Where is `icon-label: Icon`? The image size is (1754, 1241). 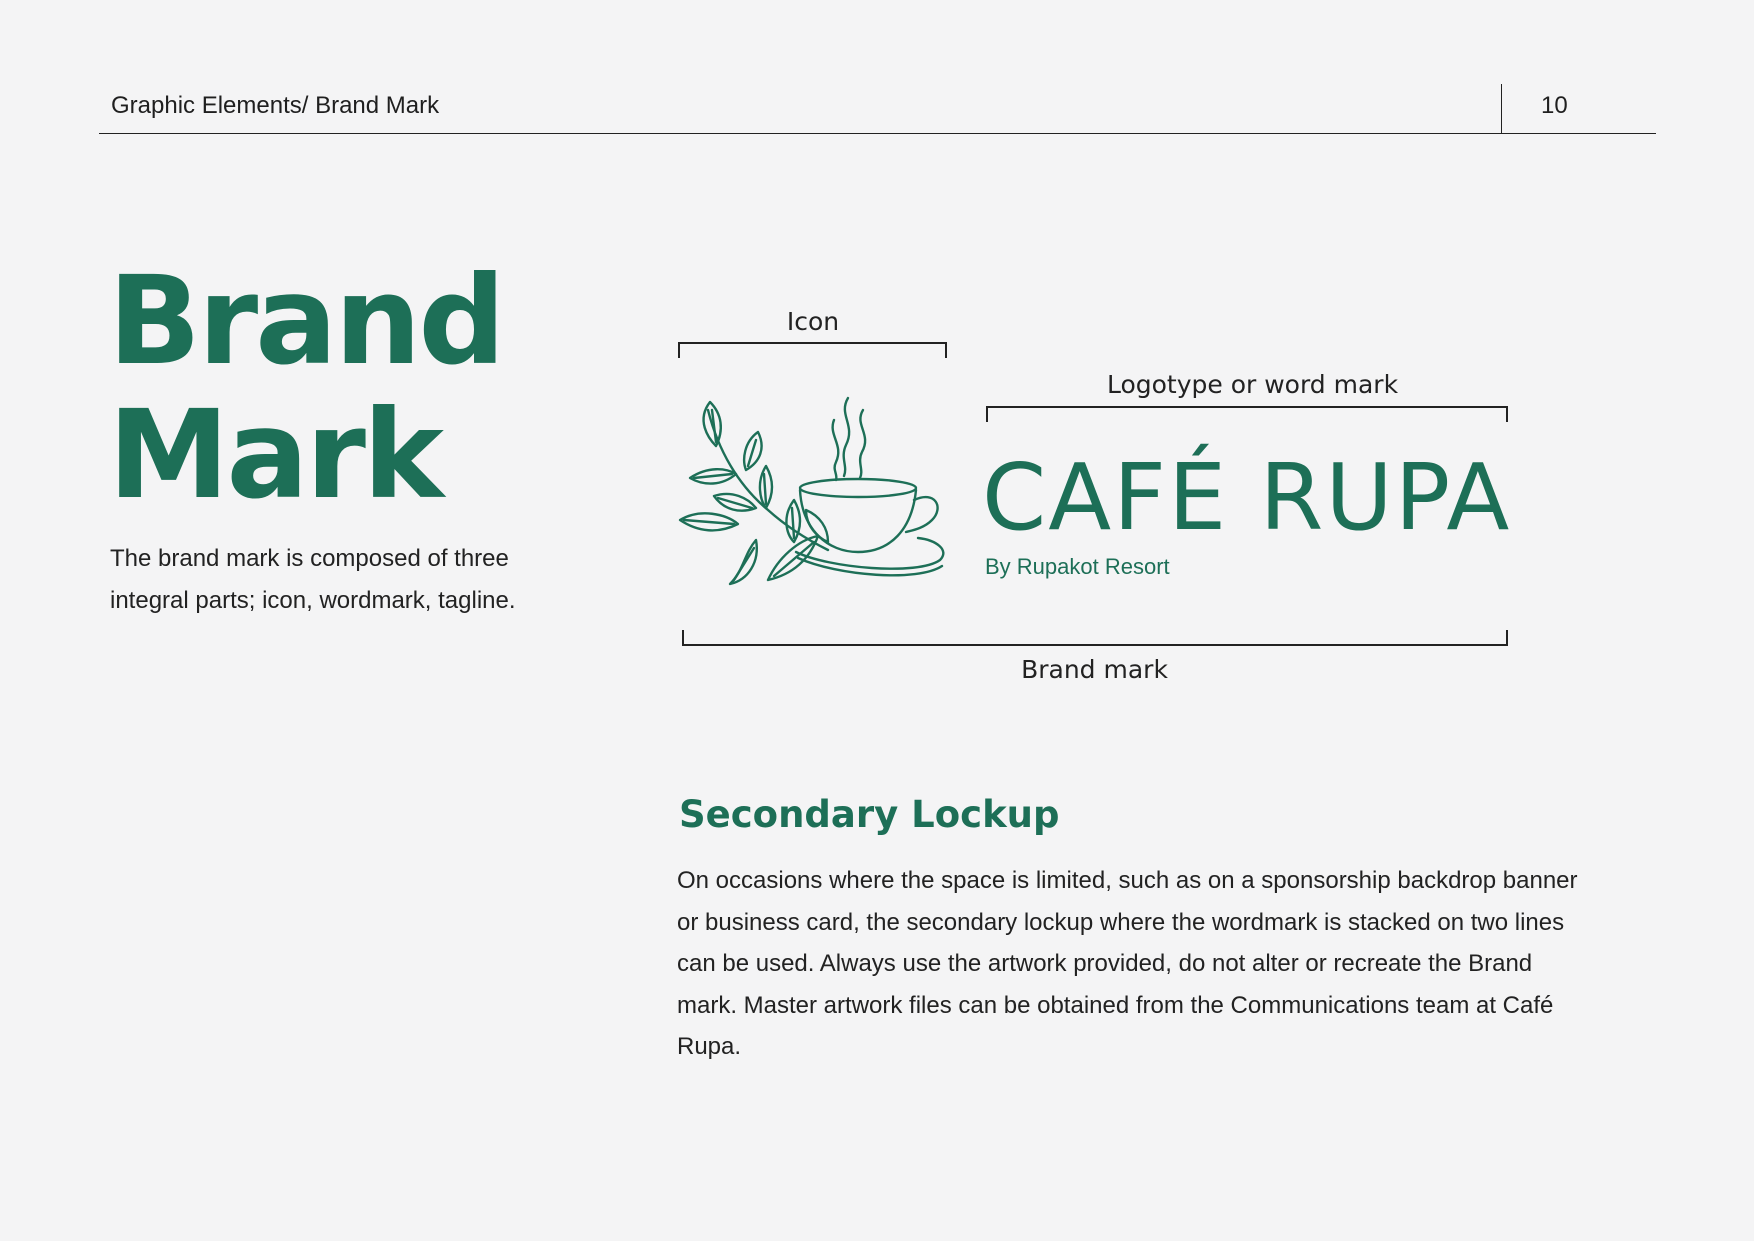
icon-label: Icon is located at coordinates (813, 321).